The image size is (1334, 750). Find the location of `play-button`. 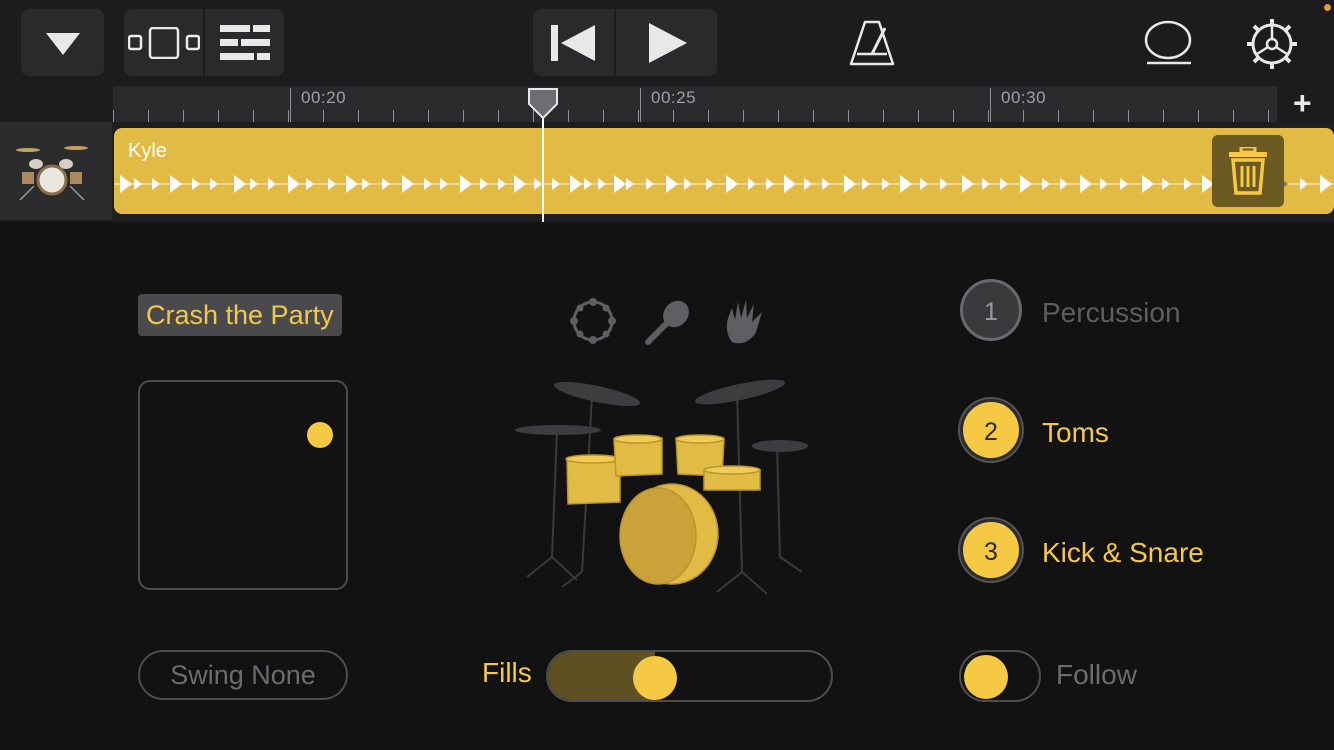

play-button is located at coordinates (666, 42).